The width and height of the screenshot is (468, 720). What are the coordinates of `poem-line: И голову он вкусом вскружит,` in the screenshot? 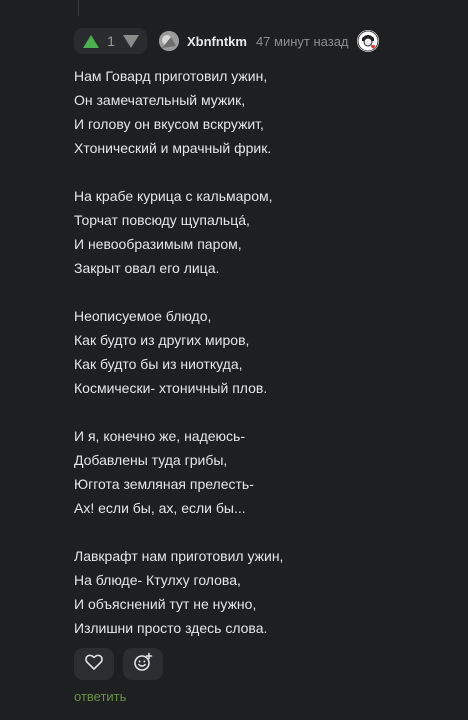 It's located at (169, 124).